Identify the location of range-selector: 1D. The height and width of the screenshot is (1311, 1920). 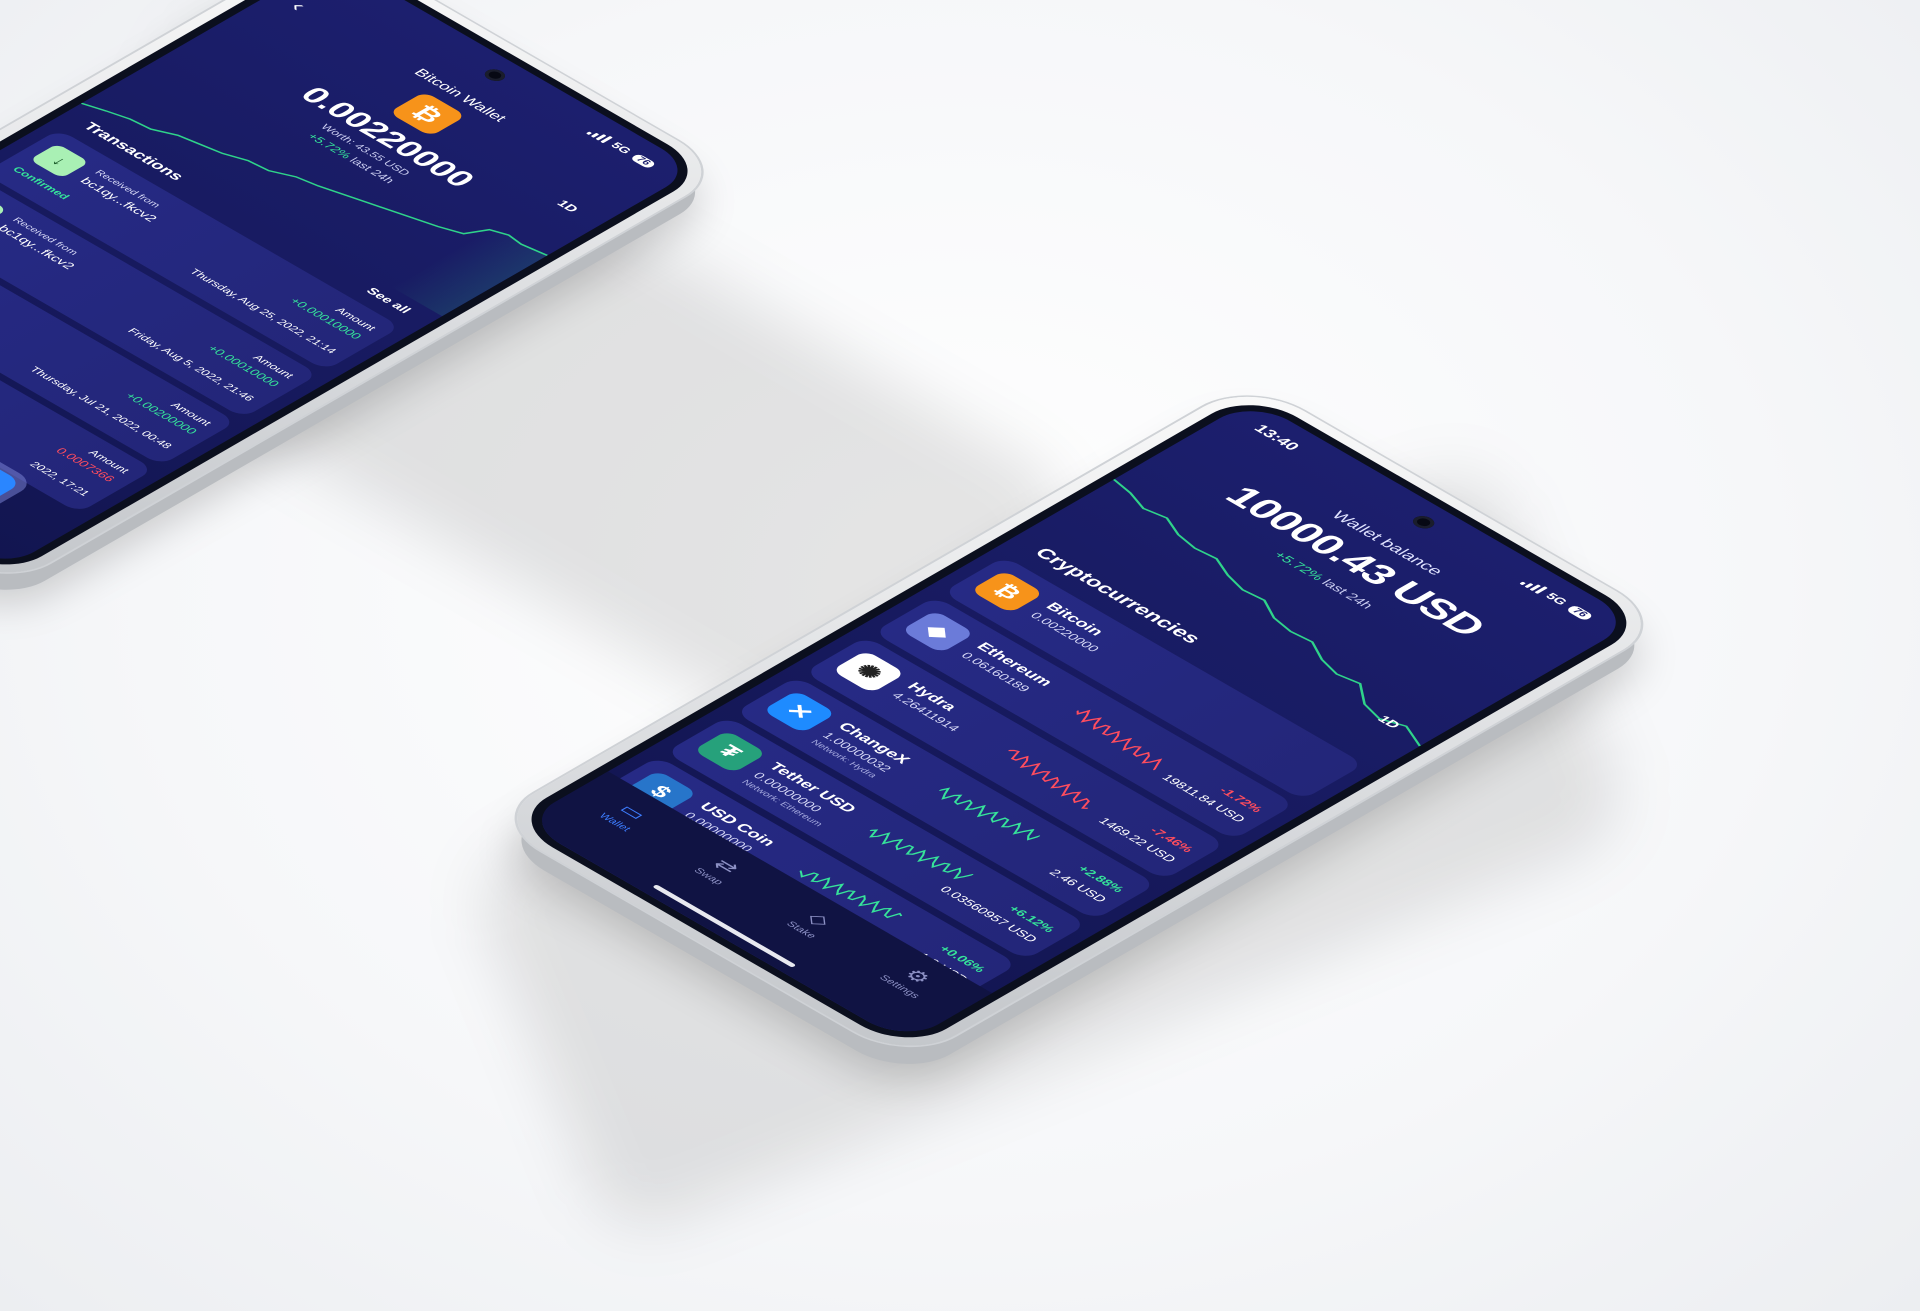
(568, 206).